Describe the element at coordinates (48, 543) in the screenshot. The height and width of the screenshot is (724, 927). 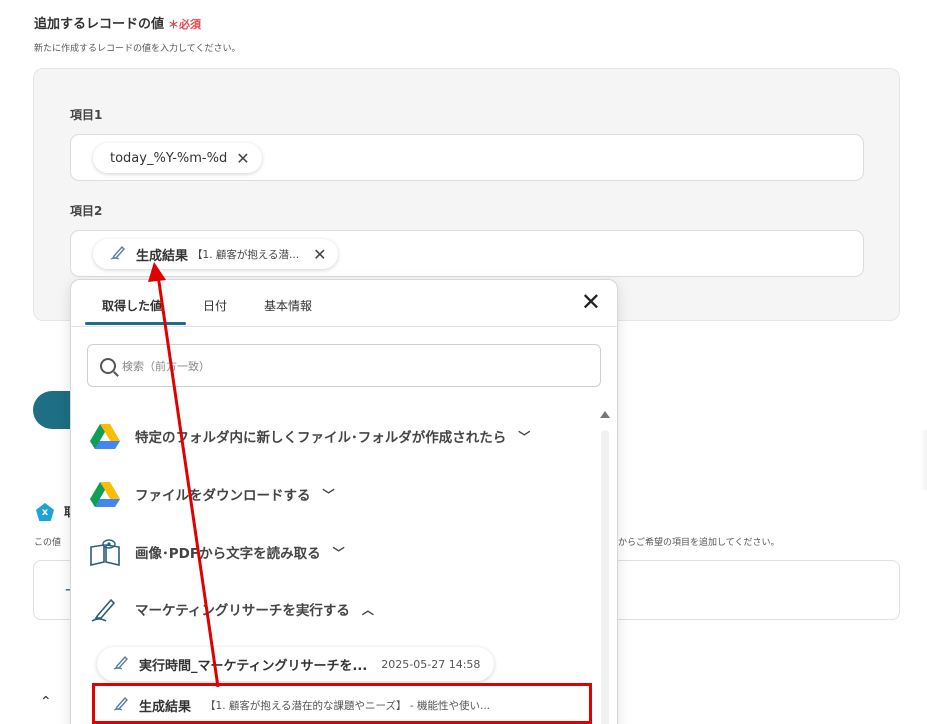
I see `background-desc-left: この値` at that location.